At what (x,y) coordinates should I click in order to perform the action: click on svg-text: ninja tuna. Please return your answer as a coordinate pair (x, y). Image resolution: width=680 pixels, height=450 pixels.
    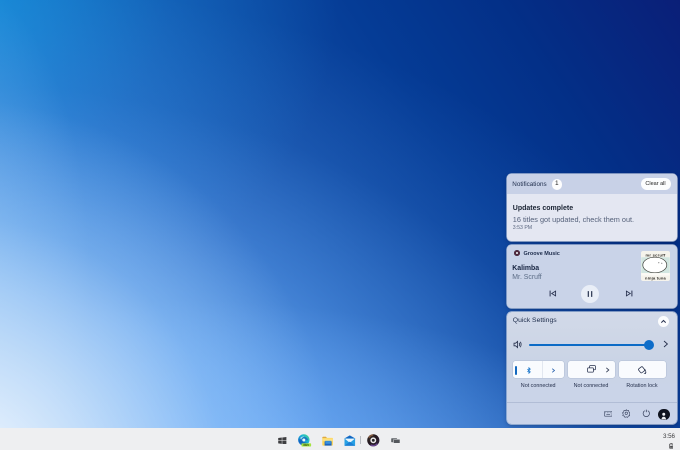
    Looking at the image, I should click on (655, 278).